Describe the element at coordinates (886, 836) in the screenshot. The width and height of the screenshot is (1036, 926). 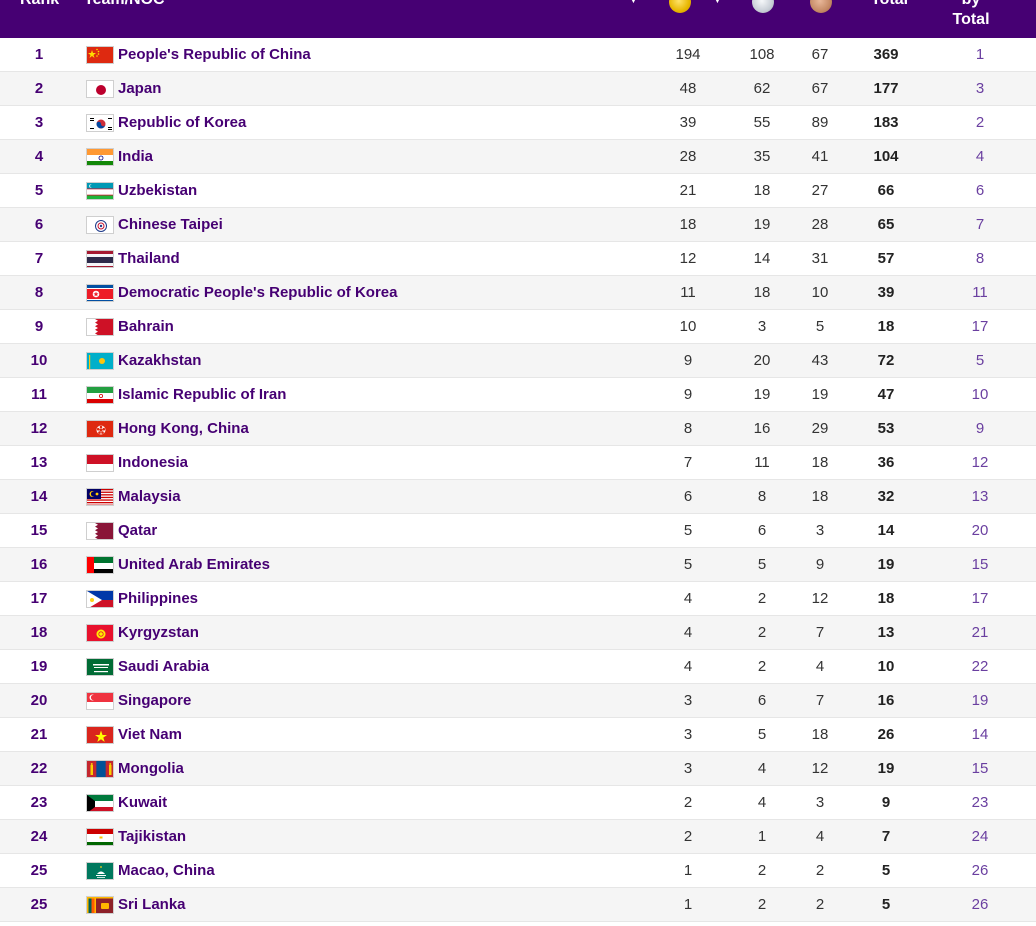
I see `total-count: 7` at that location.